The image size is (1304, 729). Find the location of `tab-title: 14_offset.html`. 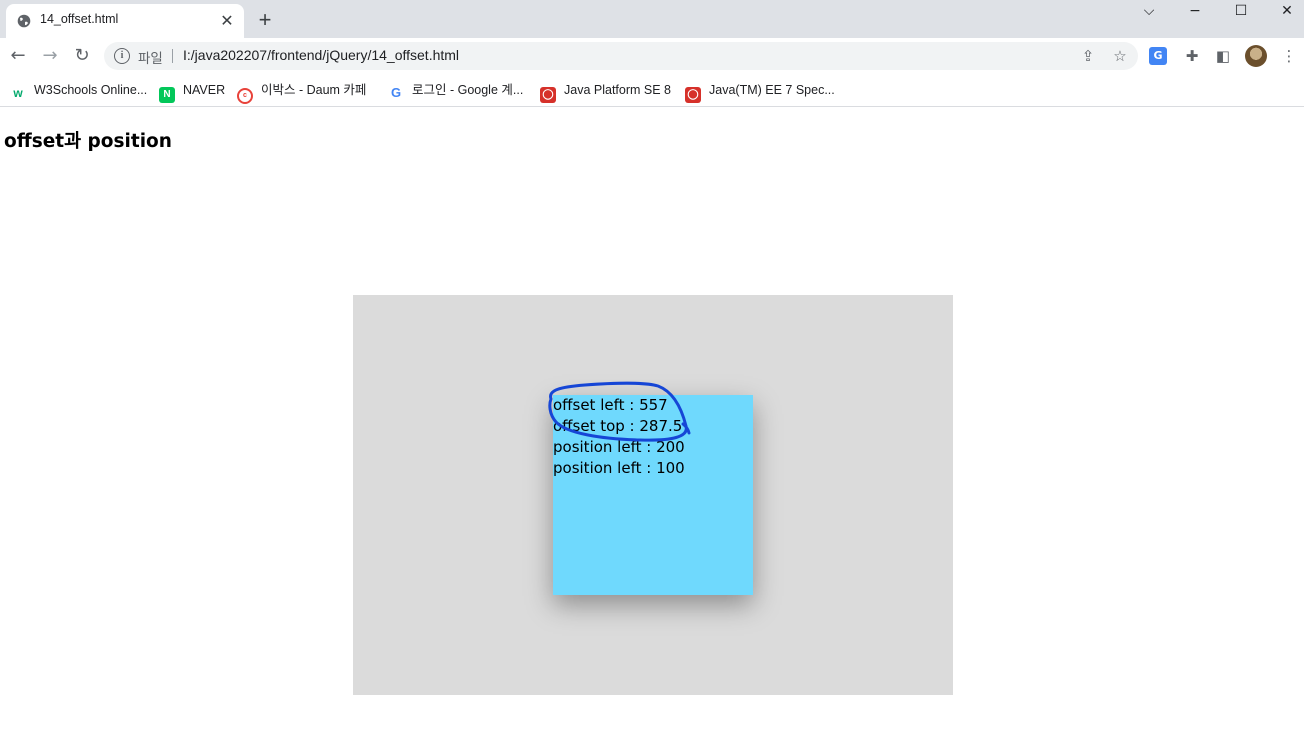

tab-title: 14_offset.html is located at coordinates (79, 19).